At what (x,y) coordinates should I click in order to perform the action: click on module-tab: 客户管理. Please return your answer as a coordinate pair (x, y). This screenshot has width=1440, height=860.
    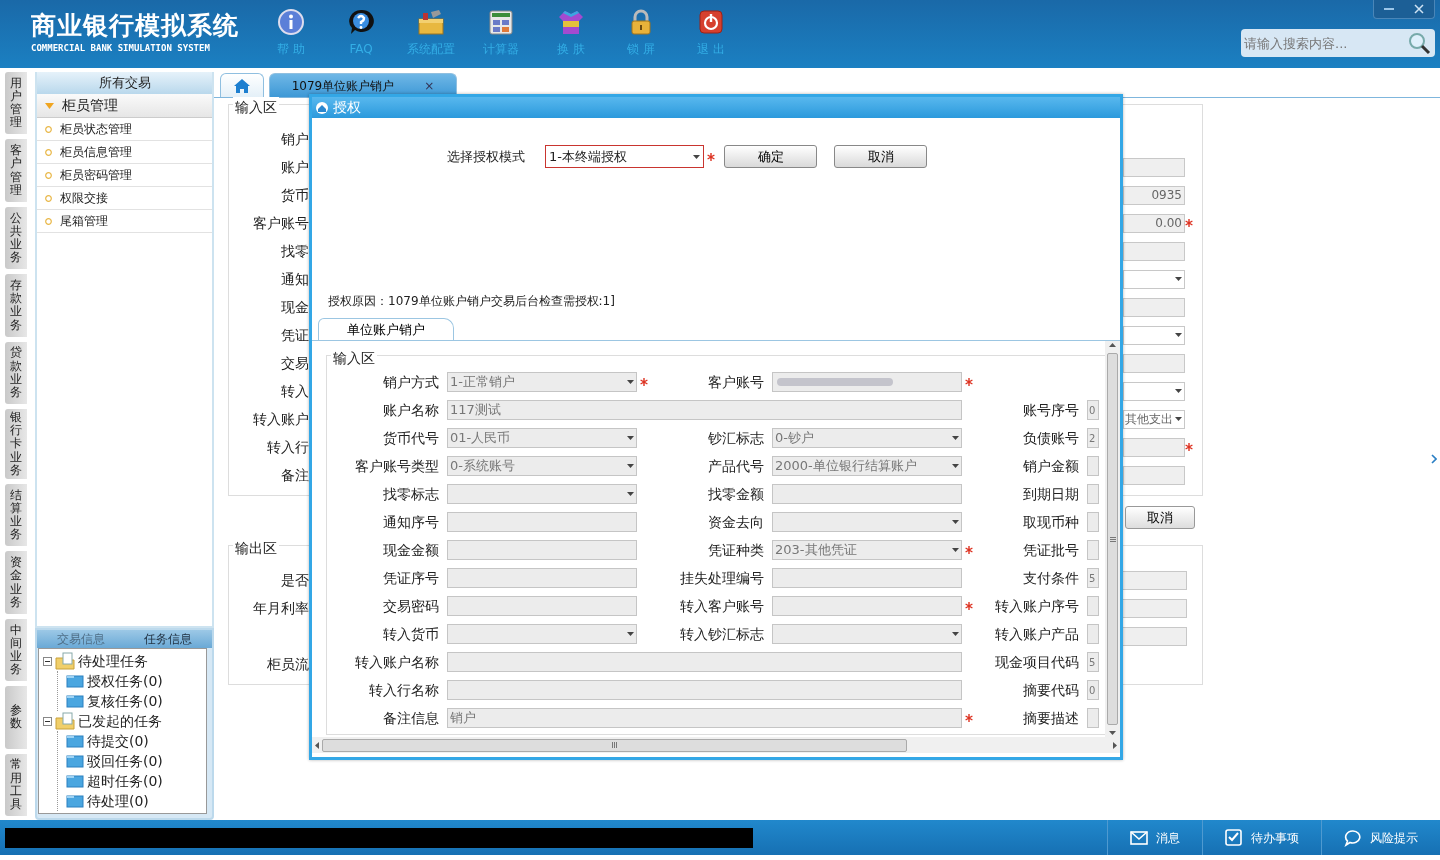
    Looking at the image, I should click on (16, 170).